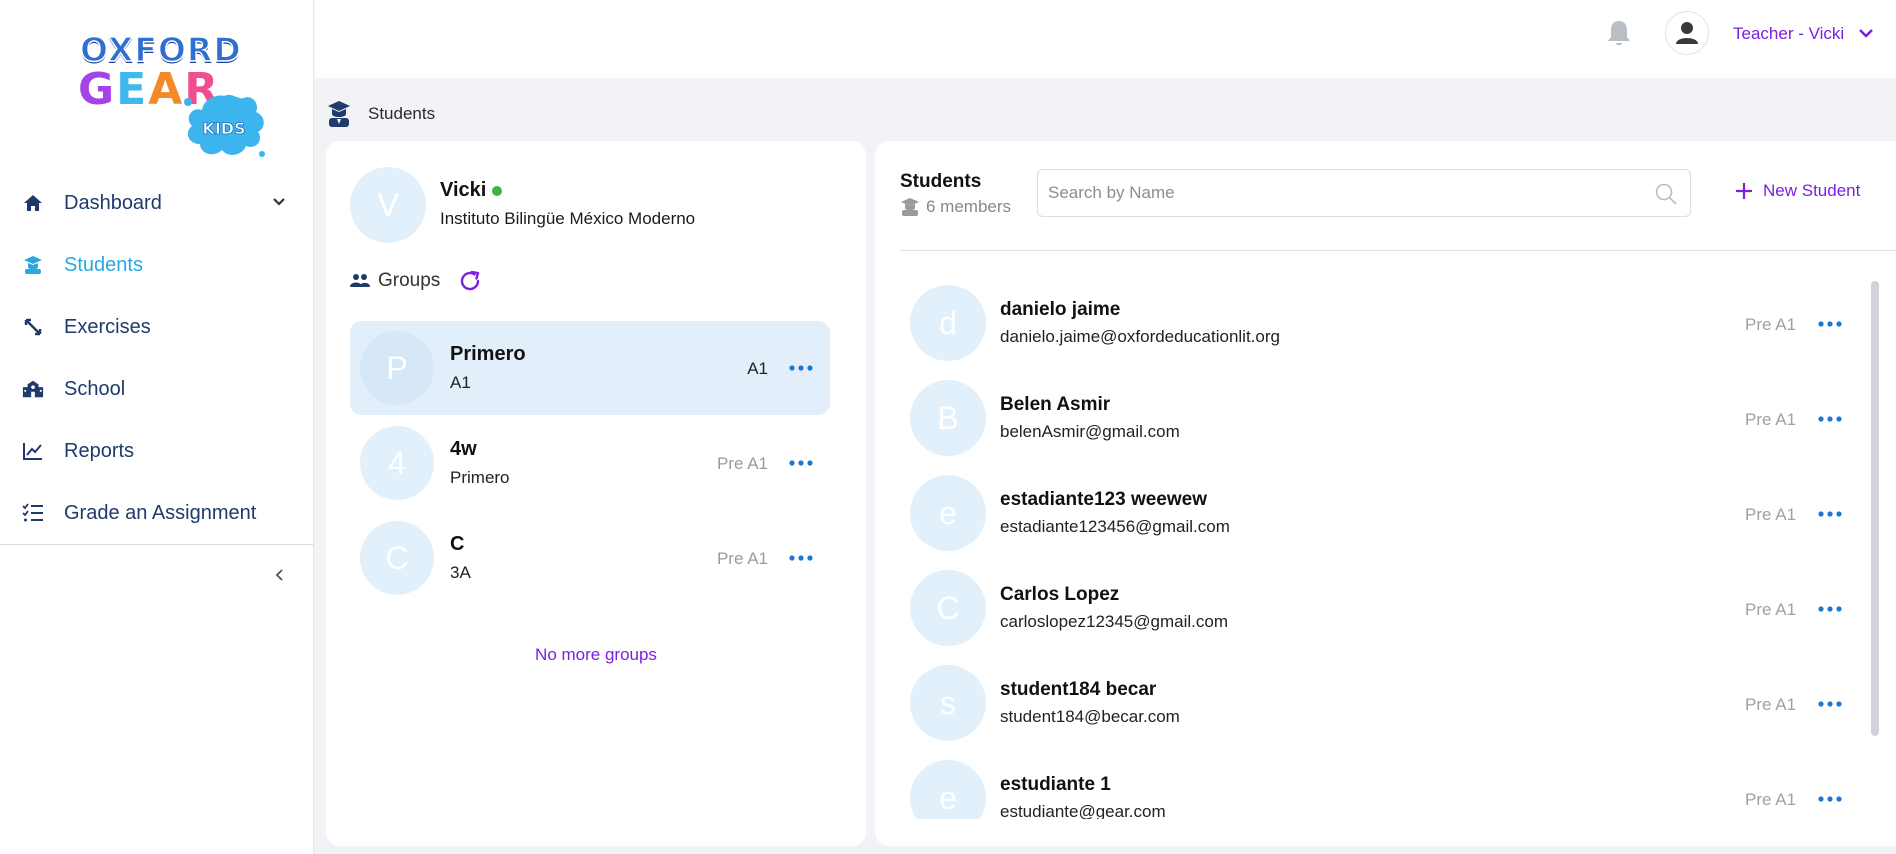 The width and height of the screenshot is (1896, 854). Describe the element at coordinates (1090, 431) in the screenshot. I see `student-email: belenAsmir@gmail.com` at that location.